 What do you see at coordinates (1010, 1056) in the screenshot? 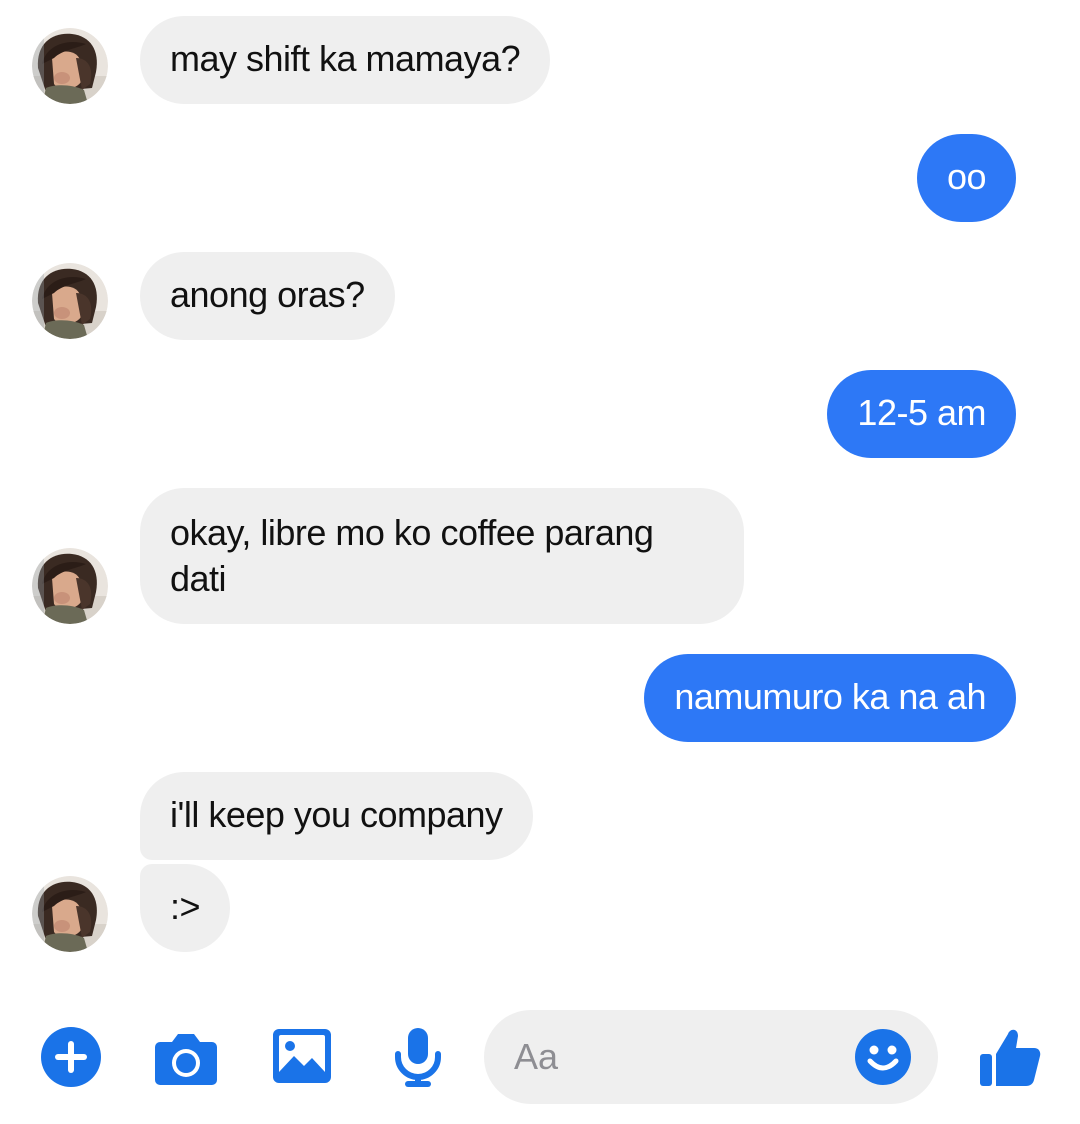
I see `thumbs-up-icon` at bounding box center [1010, 1056].